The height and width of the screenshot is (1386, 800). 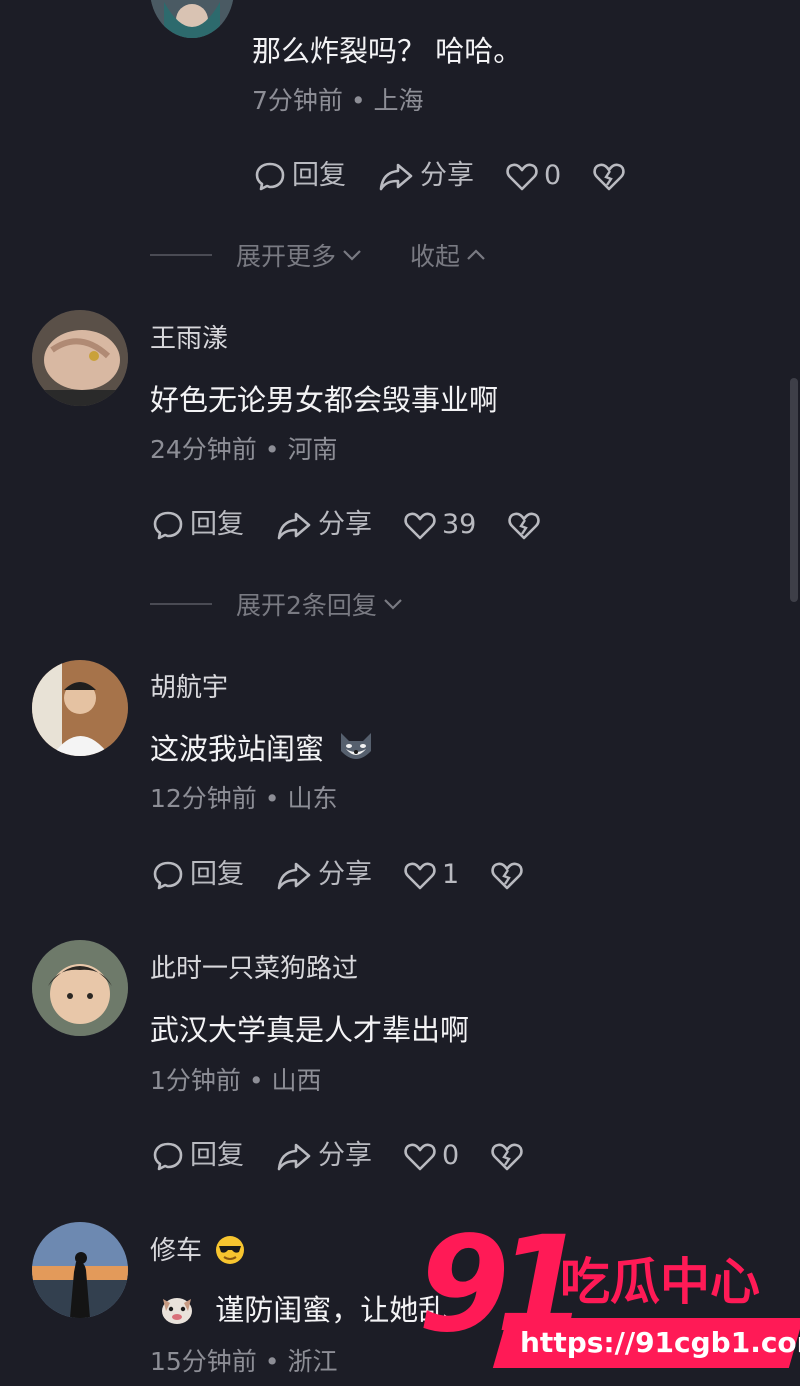 I want to click on username: 修车, so click(x=198, y=1251).